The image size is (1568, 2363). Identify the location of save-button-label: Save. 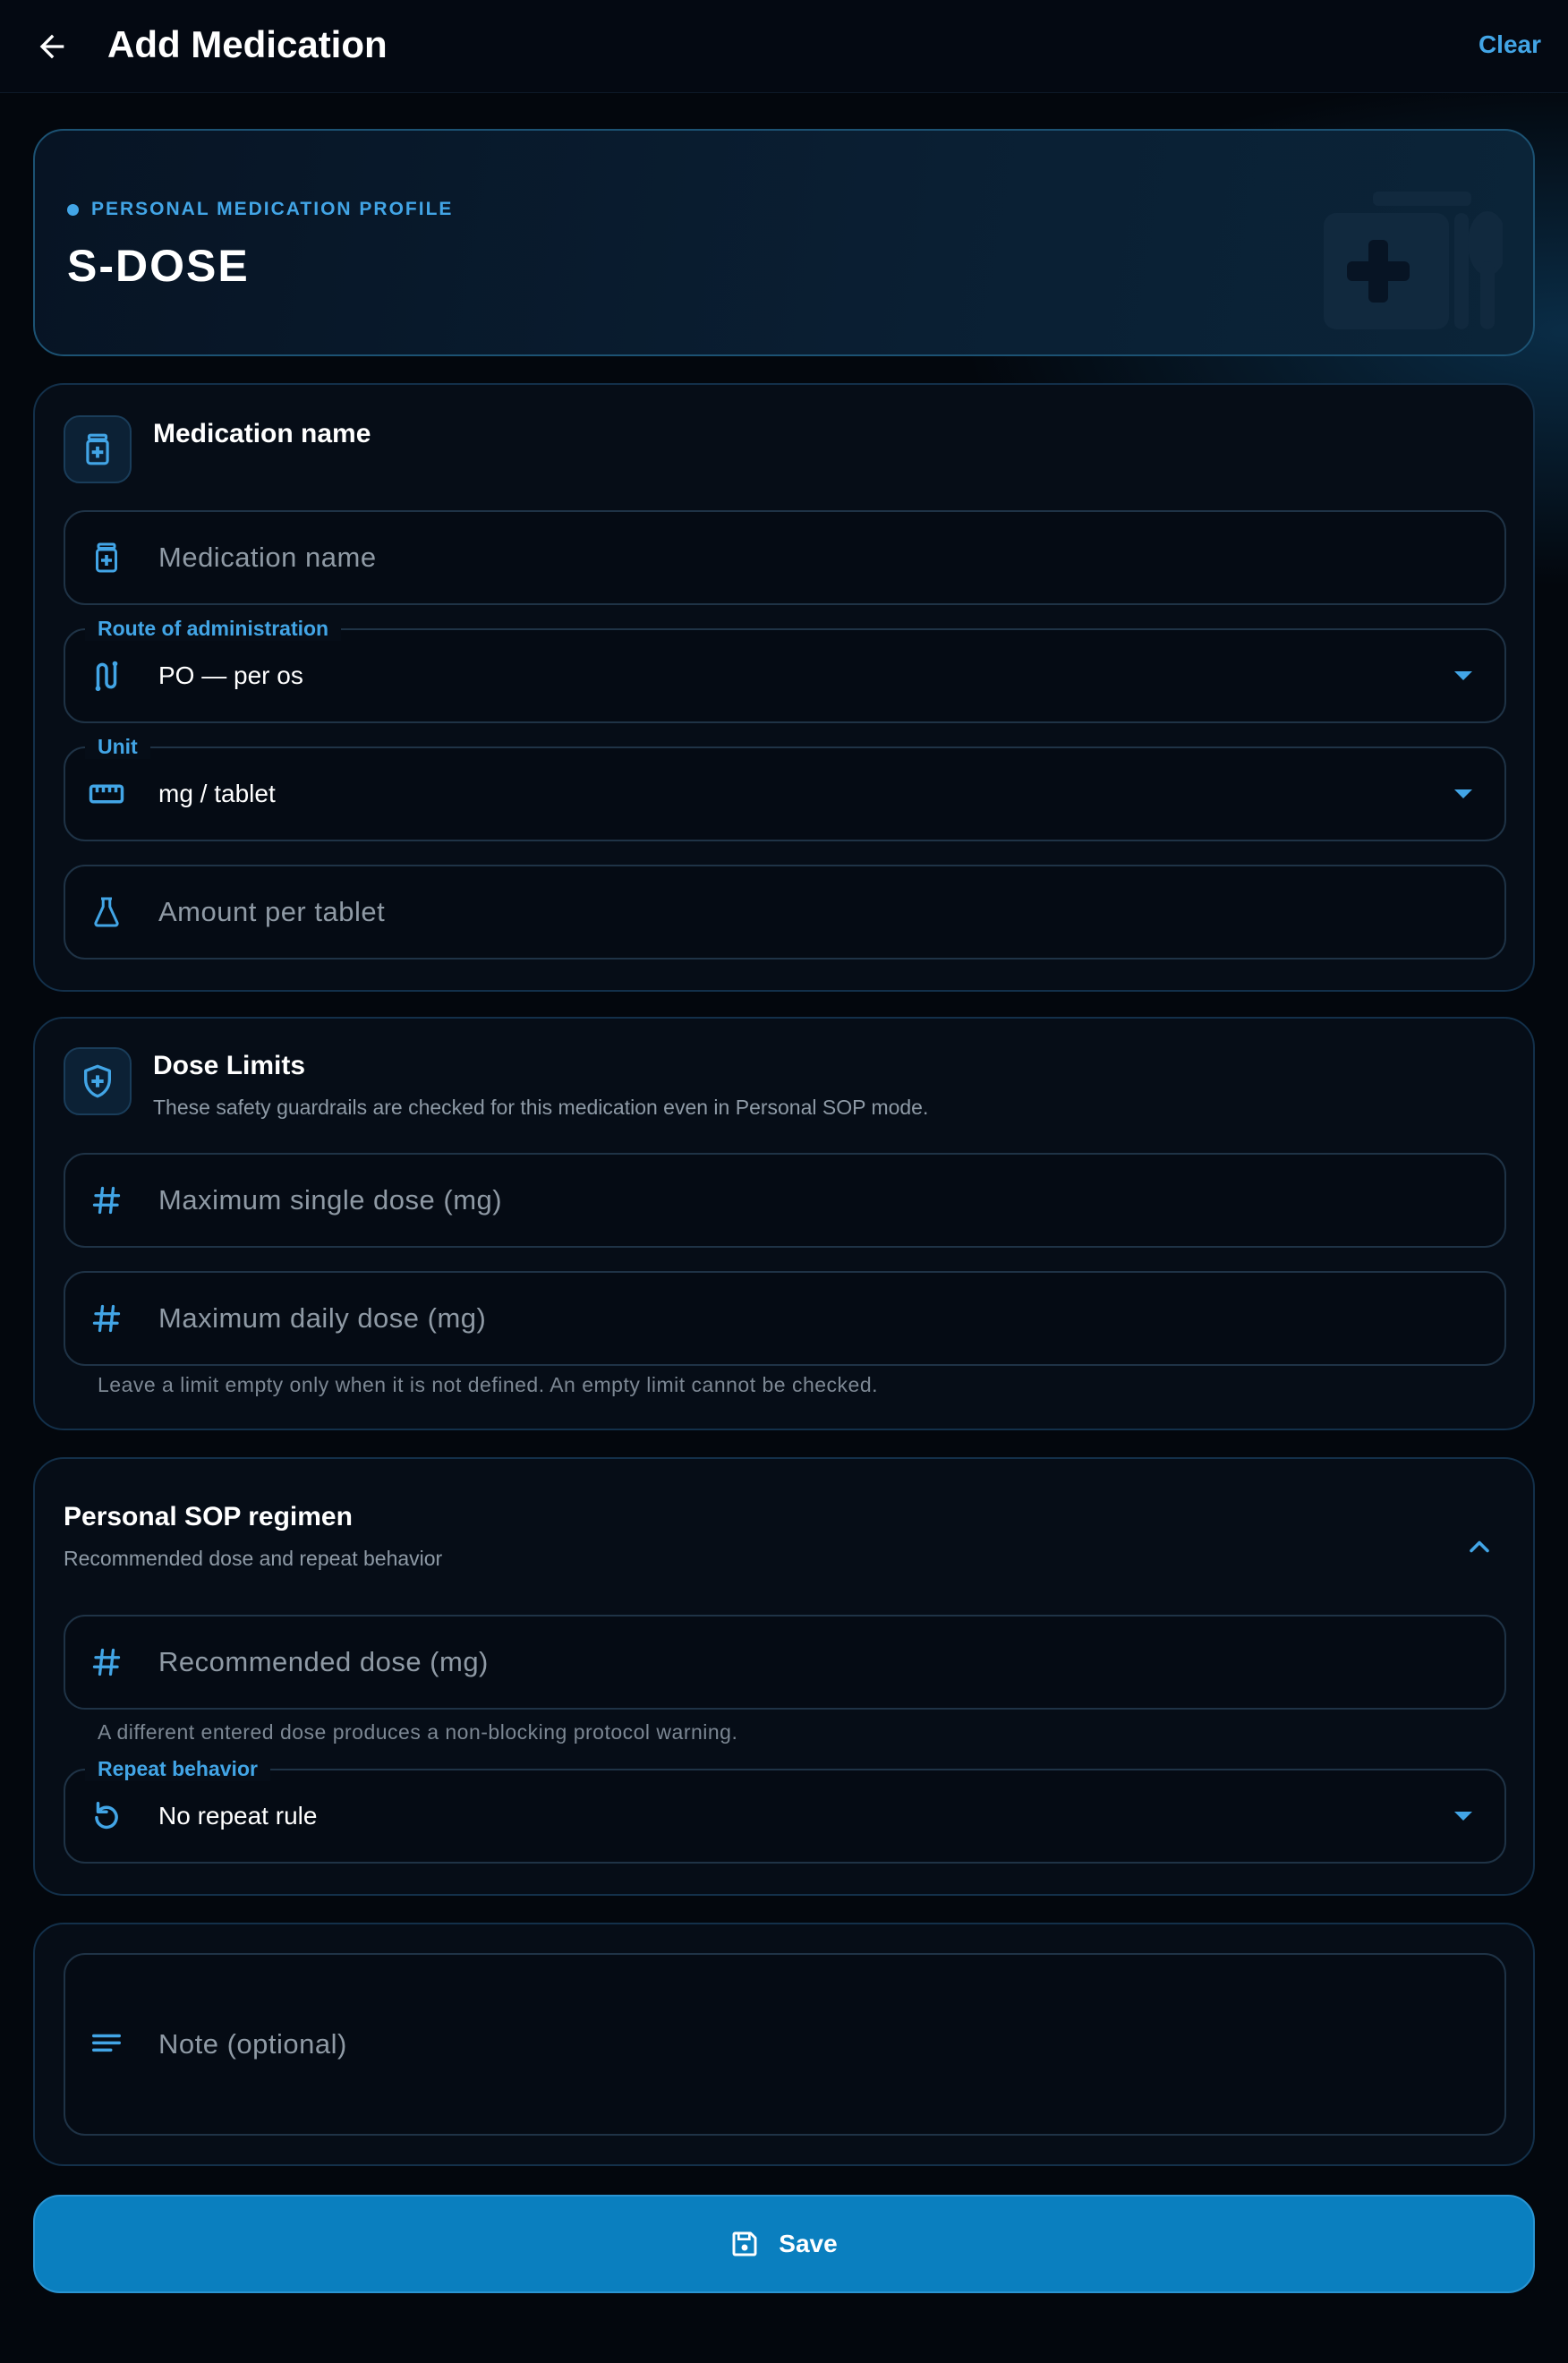
(808, 2243).